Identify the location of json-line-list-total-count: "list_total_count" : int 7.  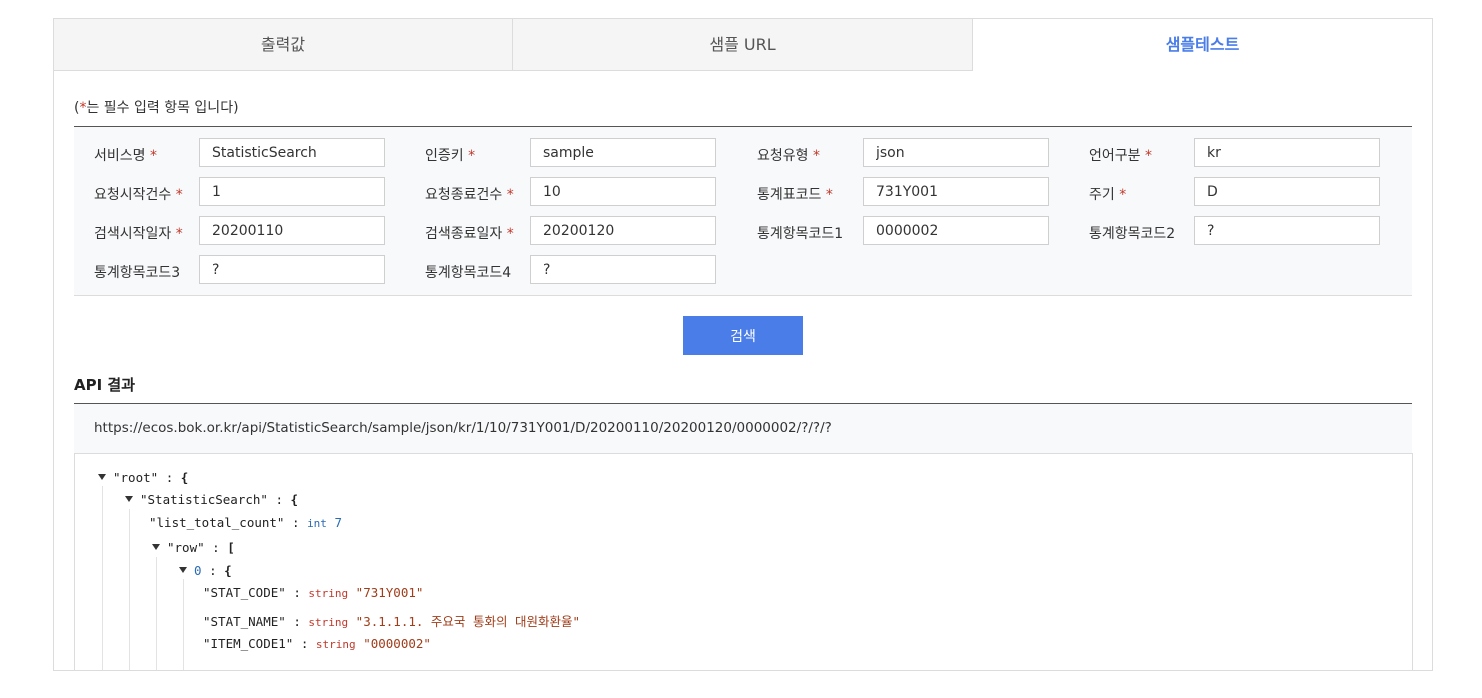
(245, 522).